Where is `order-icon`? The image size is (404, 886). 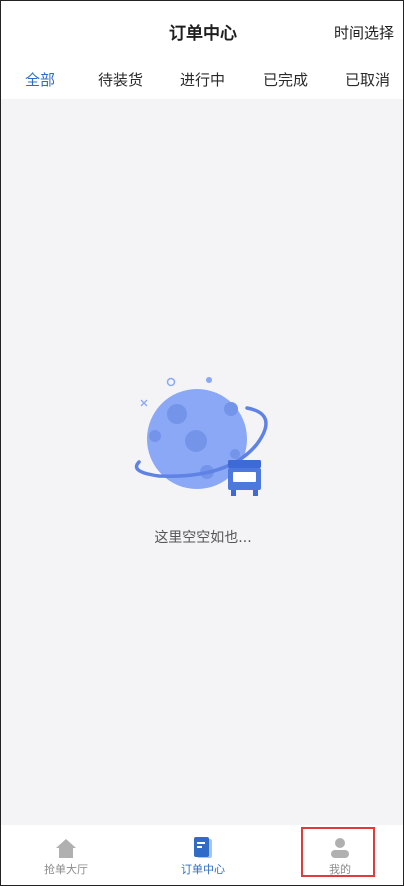 order-icon is located at coordinates (203, 847).